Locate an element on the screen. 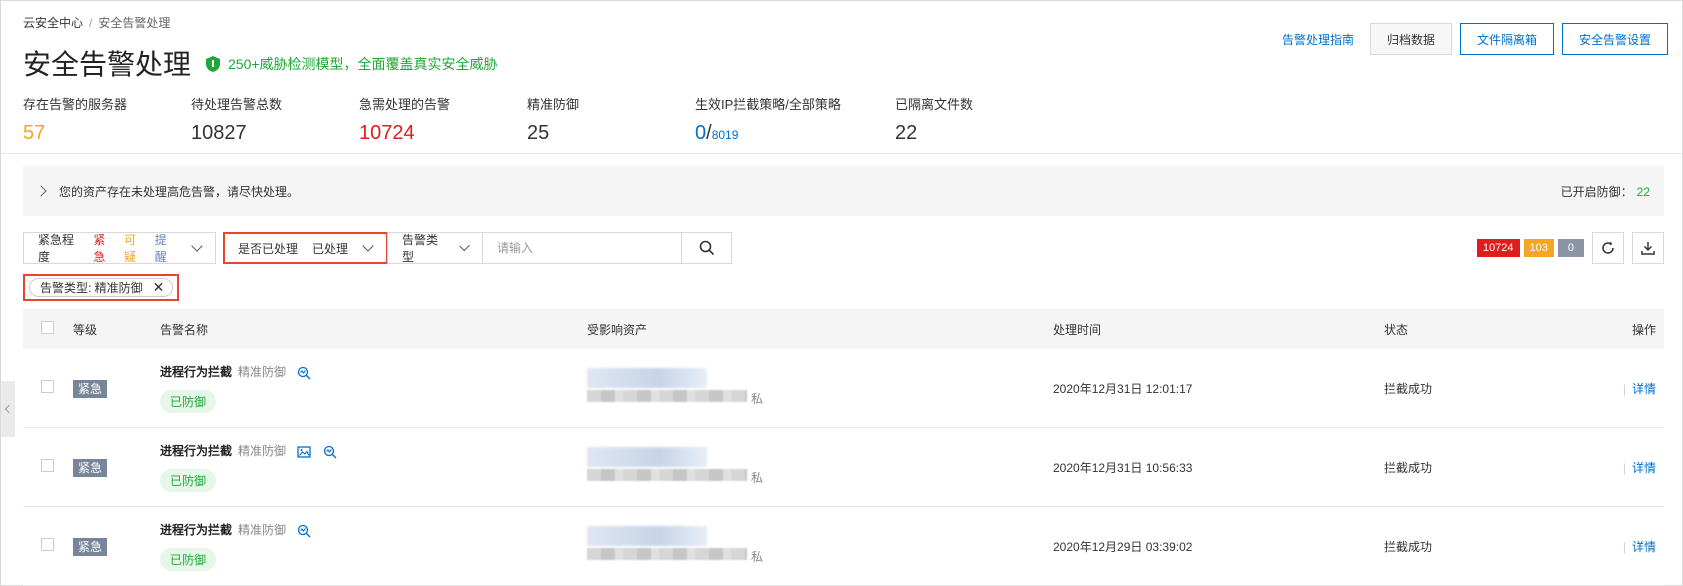 The width and height of the screenshot is (1683, 586). stat-ip-policy: 生效IP拦截策略/全部策略 0/8019 is located at coordinates (795, 119).